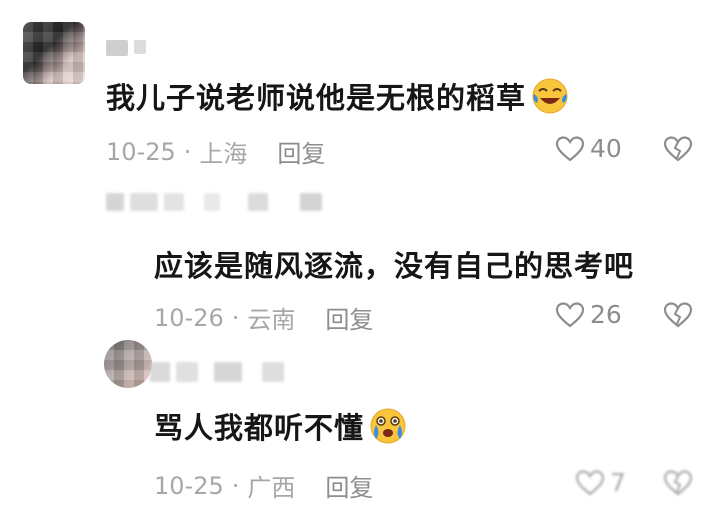 Image resolution: width=719 pixels, height=517 pixels. I want to click on comment-meta: 10-26 · 云南 回复, so click(263, 317).